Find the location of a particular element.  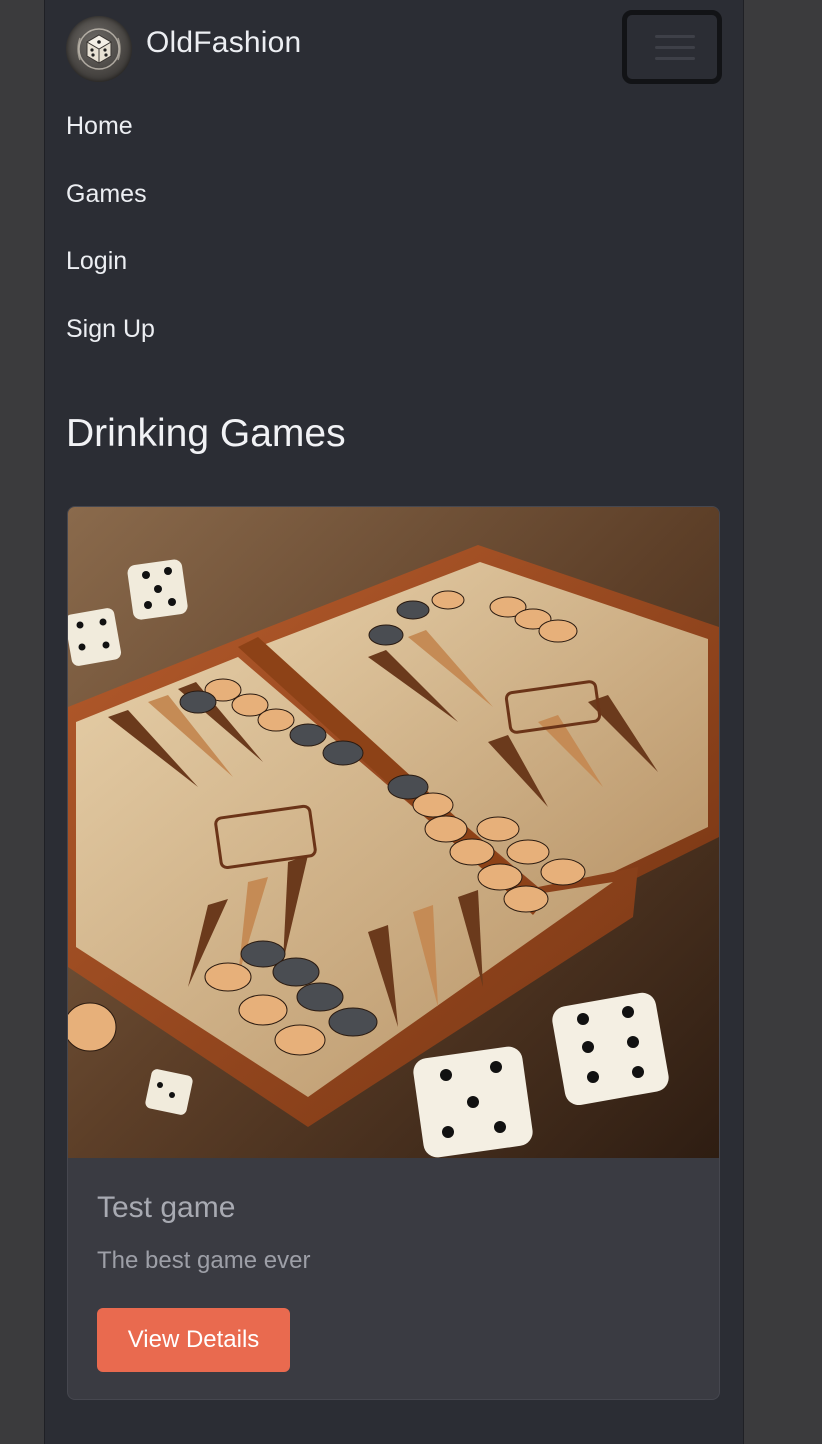

nav-menu: Home Games Login Sign Up is located at coordinates (110, 237).